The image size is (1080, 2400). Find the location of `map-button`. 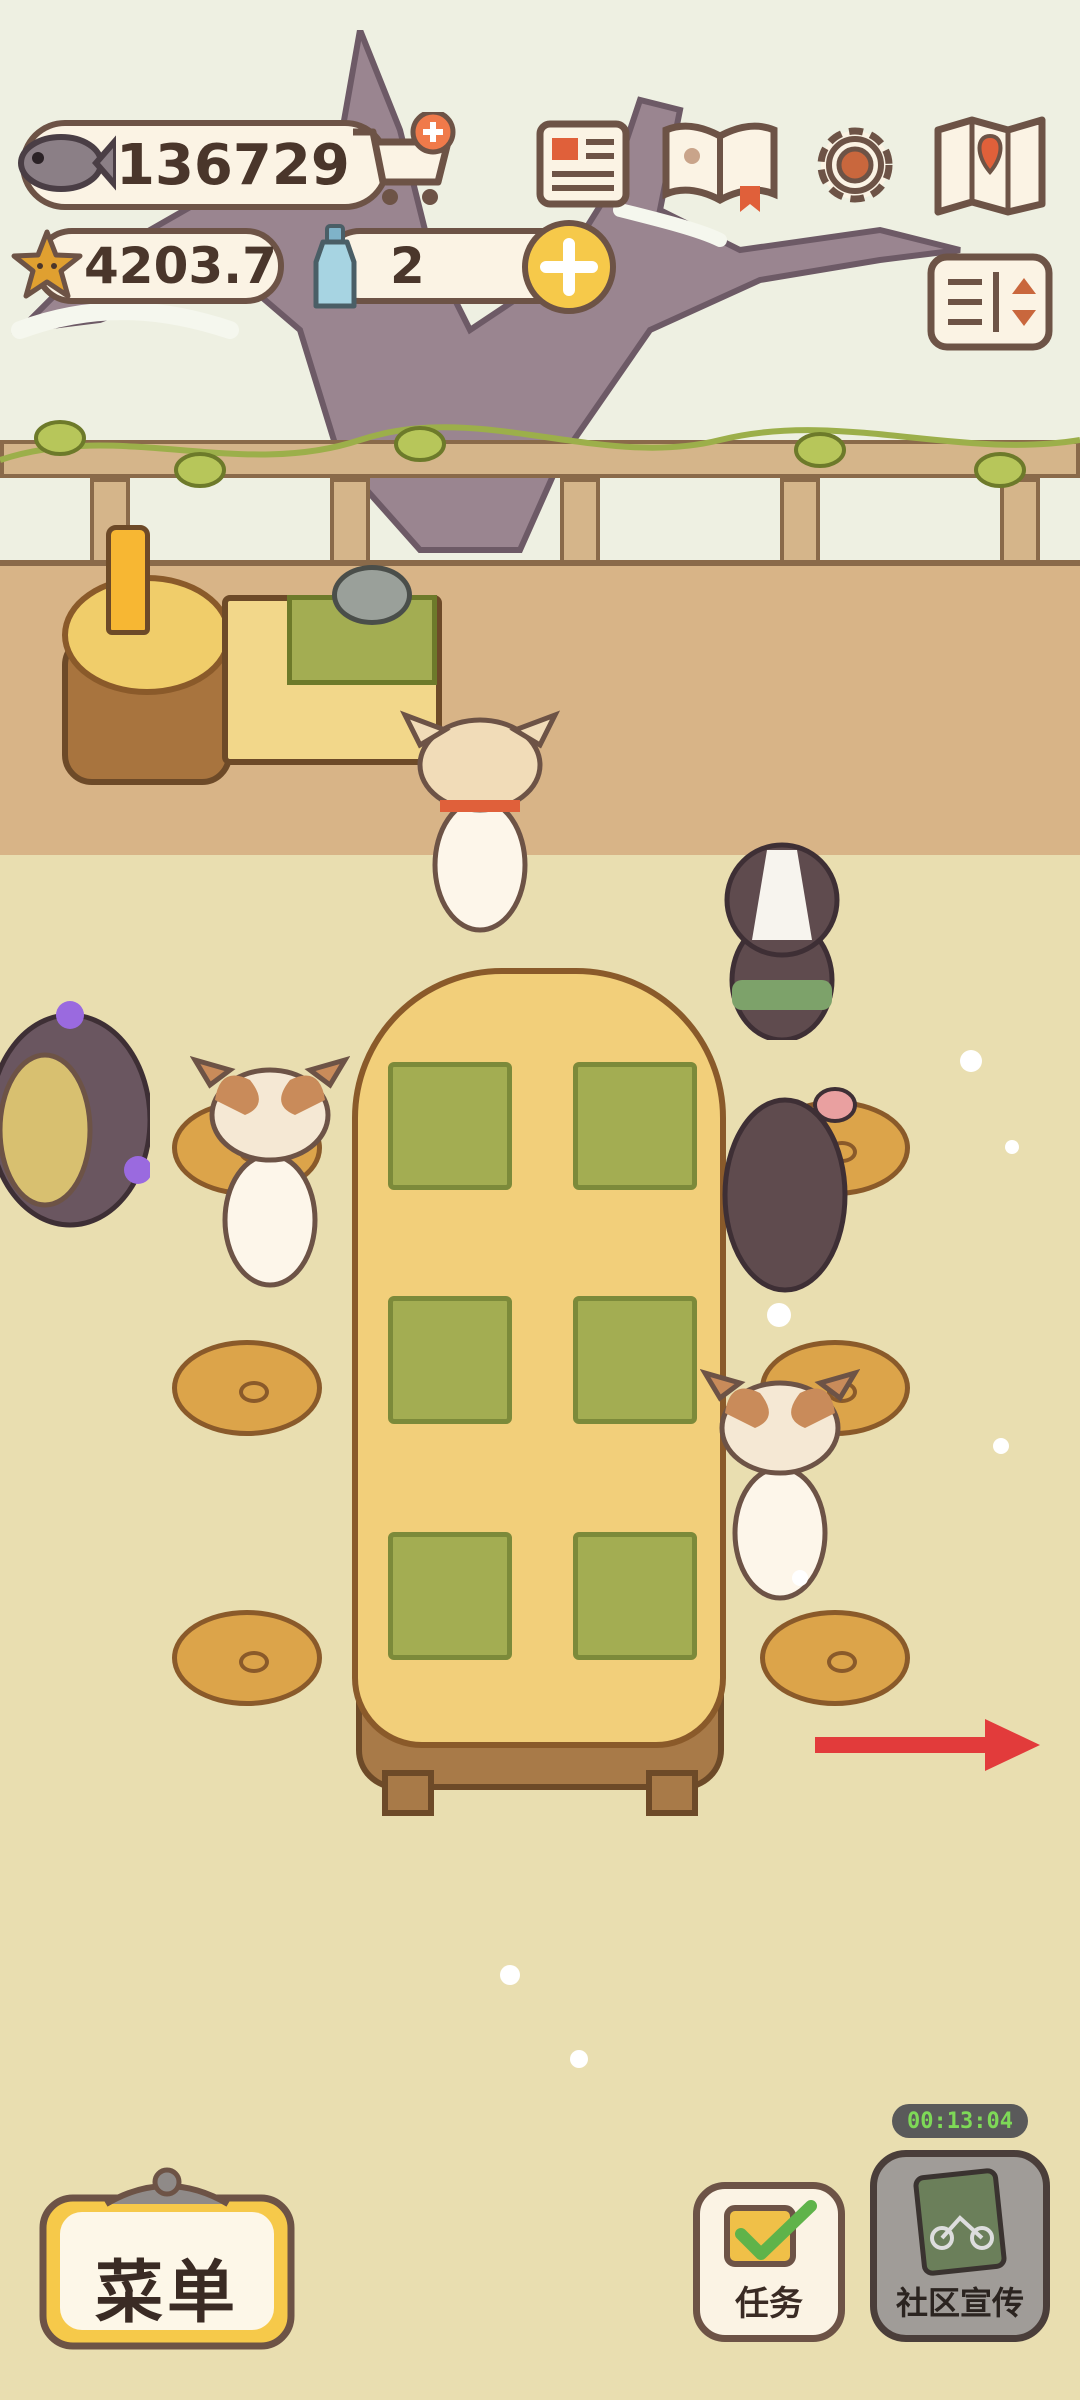

map-button is located at coordinates (990, 164).